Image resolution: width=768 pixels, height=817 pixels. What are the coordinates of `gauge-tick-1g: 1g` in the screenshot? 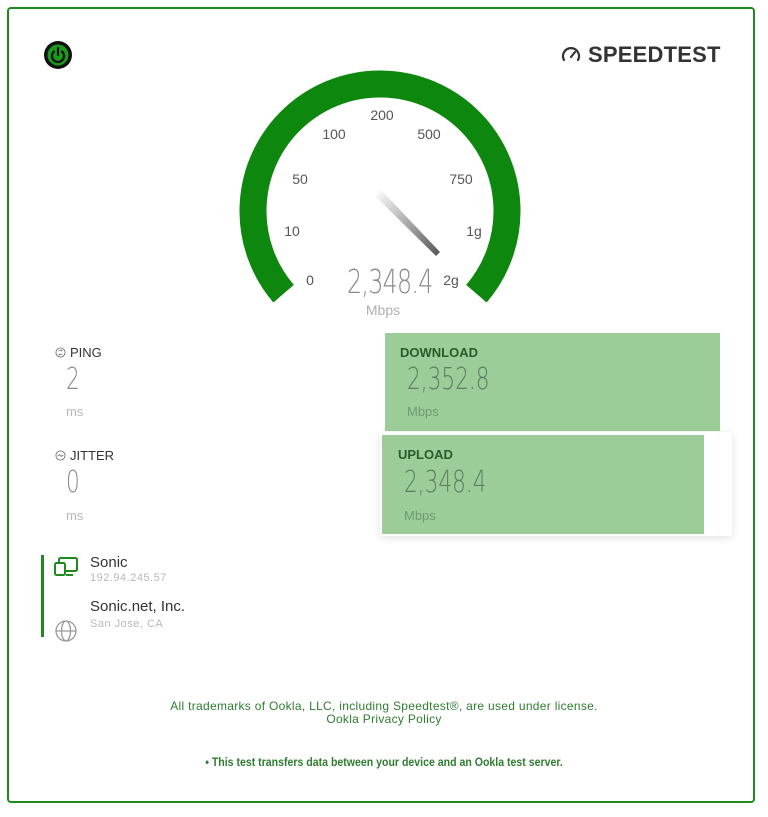 It's located at (474, 231).